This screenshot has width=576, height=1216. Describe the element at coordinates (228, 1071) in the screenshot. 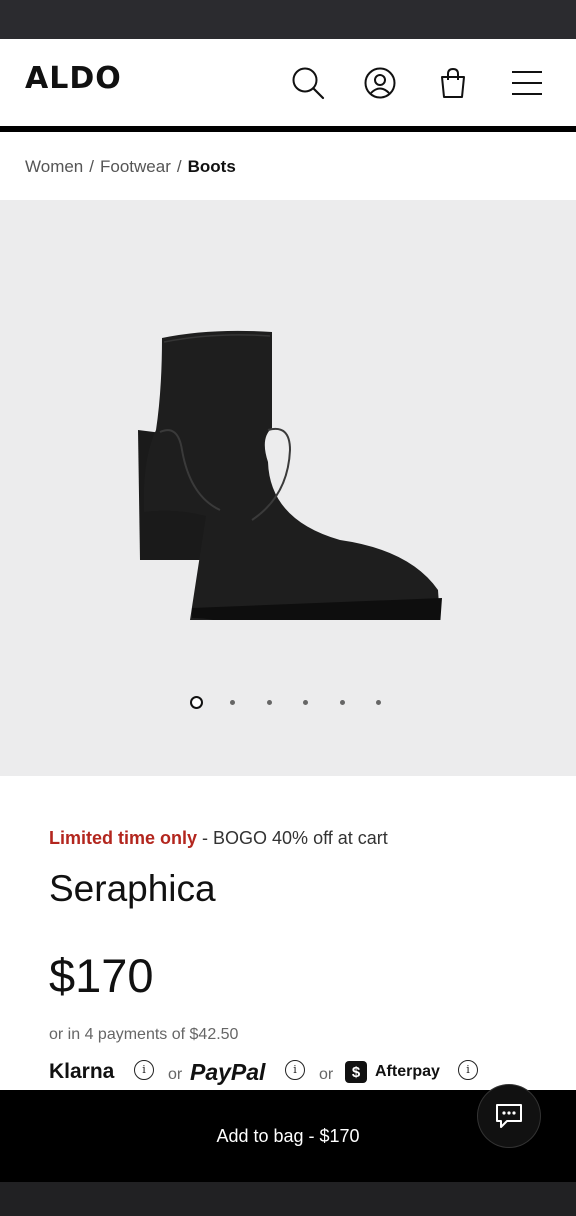

I see `paypal-logo: PayPal` at that location.